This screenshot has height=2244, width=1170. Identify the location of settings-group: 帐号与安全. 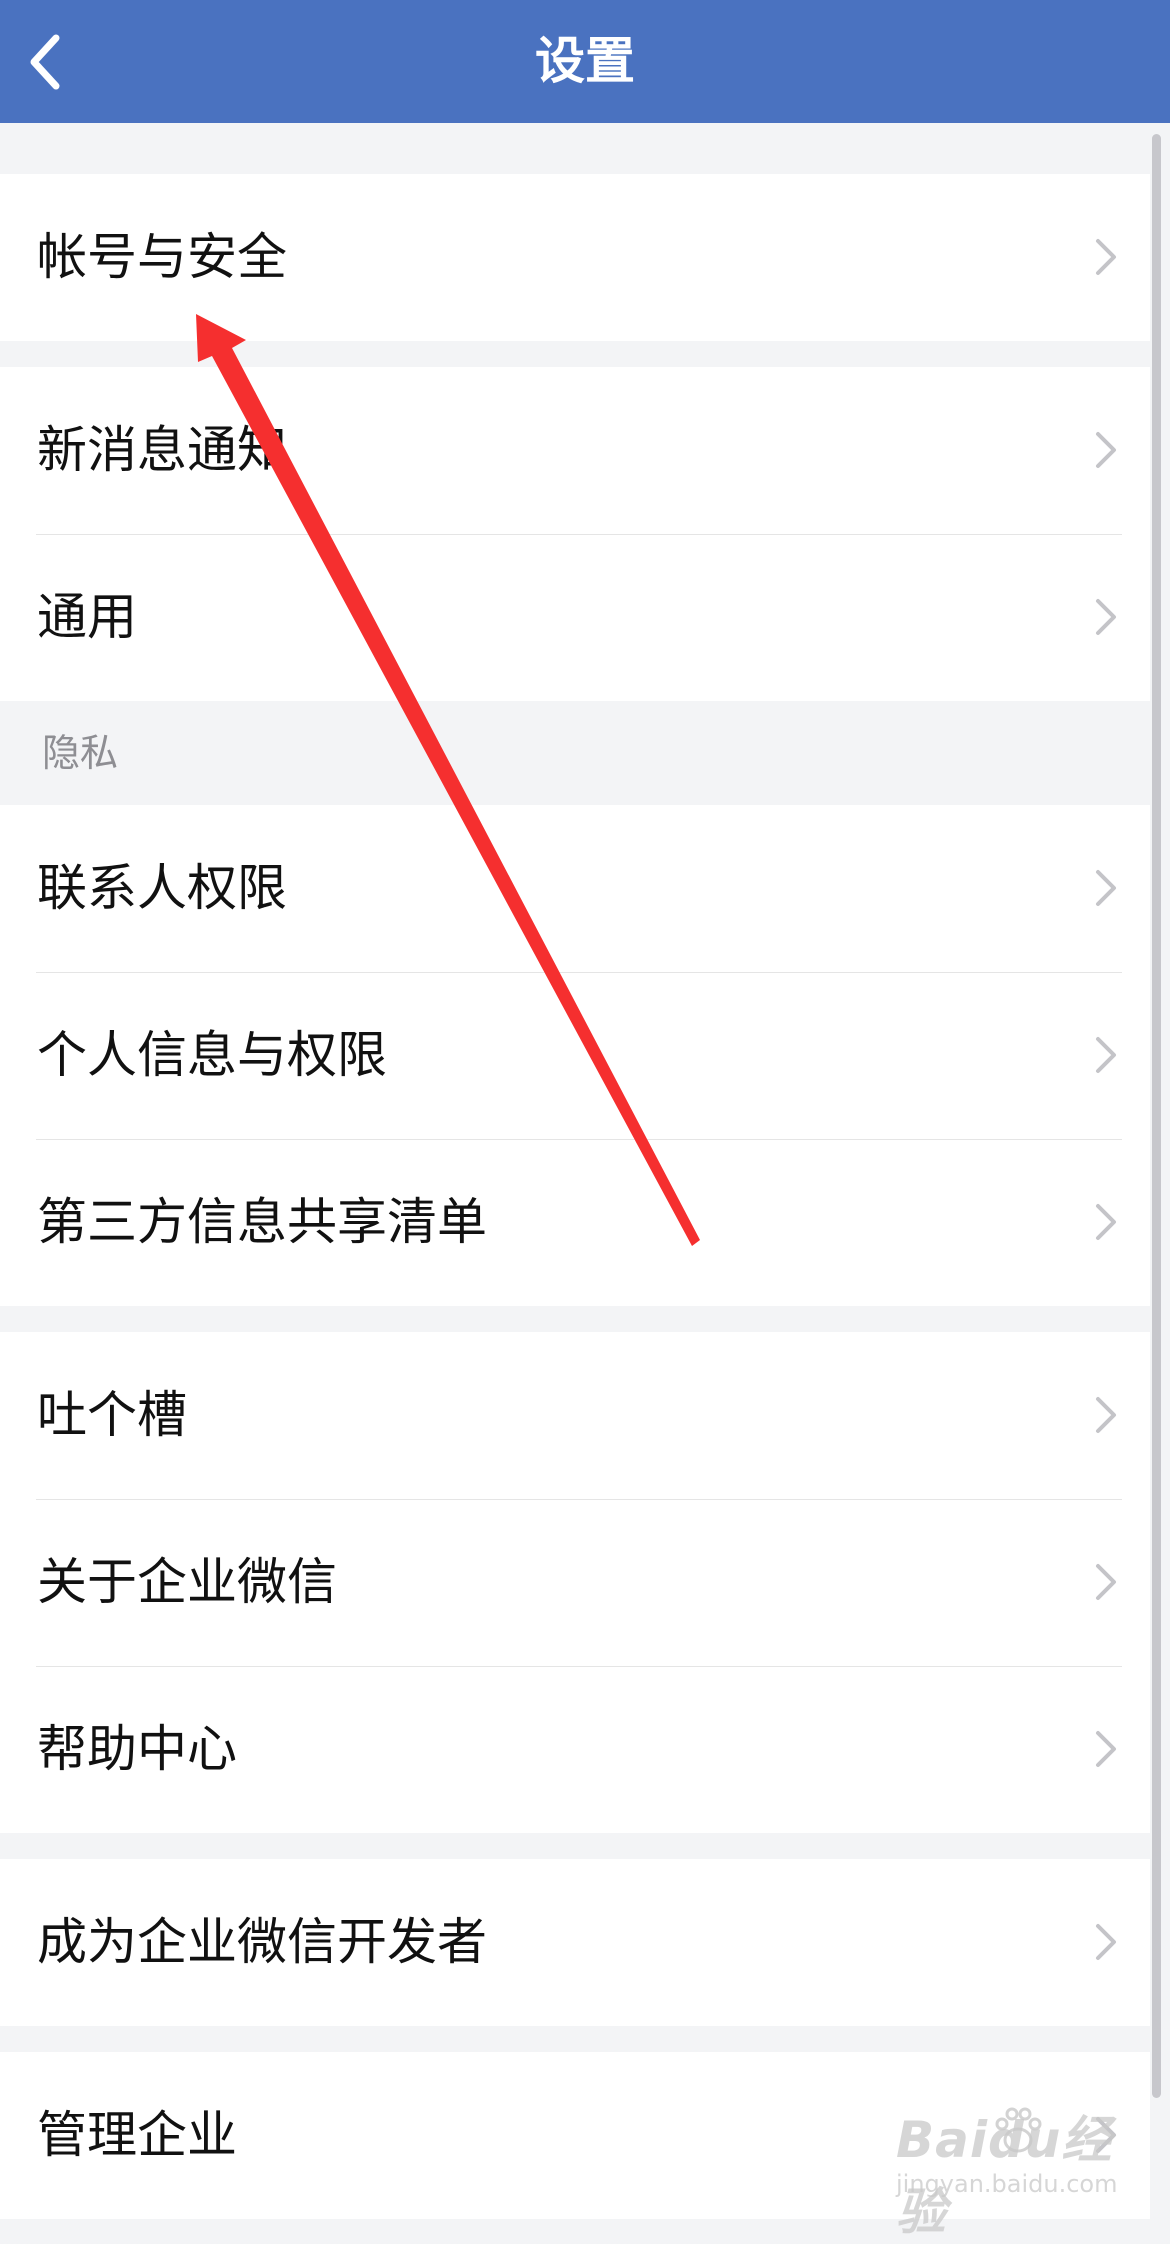
(575, 257).